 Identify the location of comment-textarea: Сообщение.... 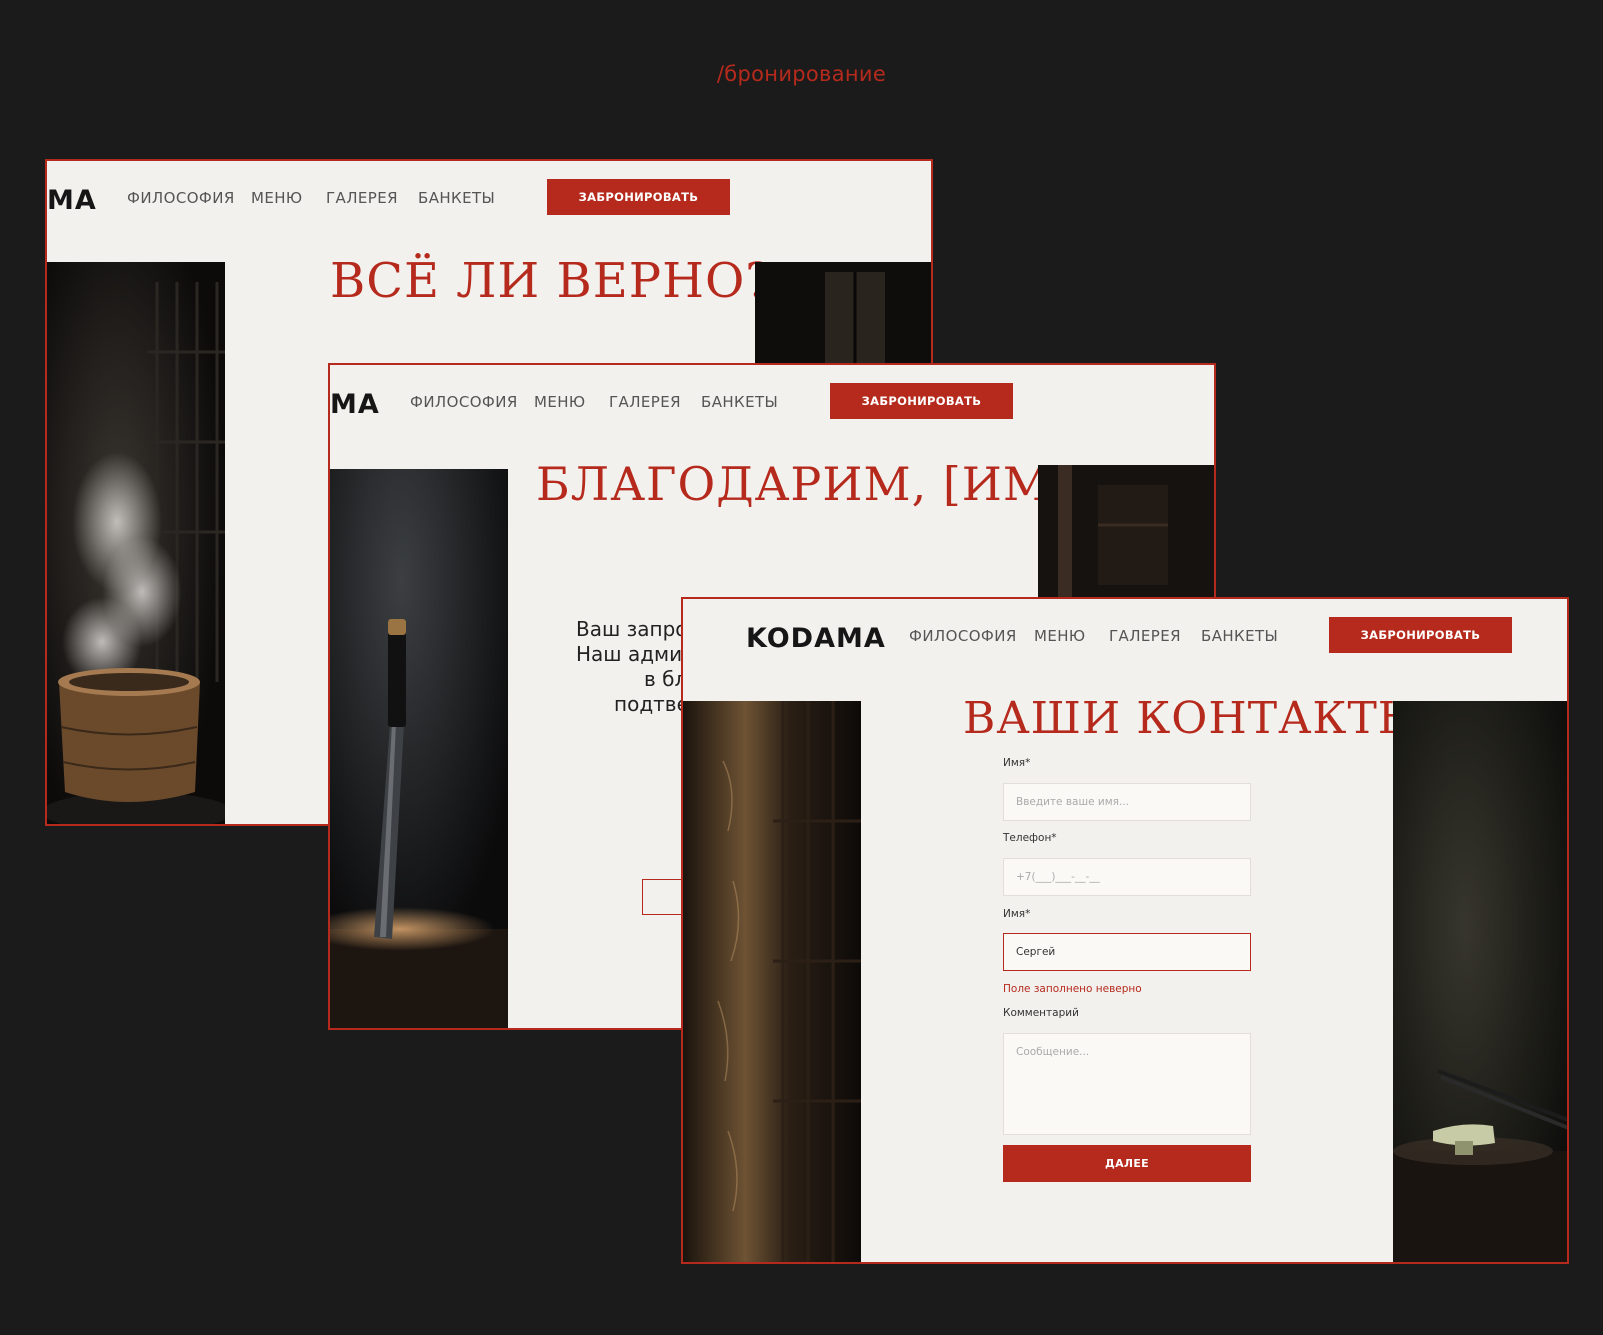
(1127, 1084).